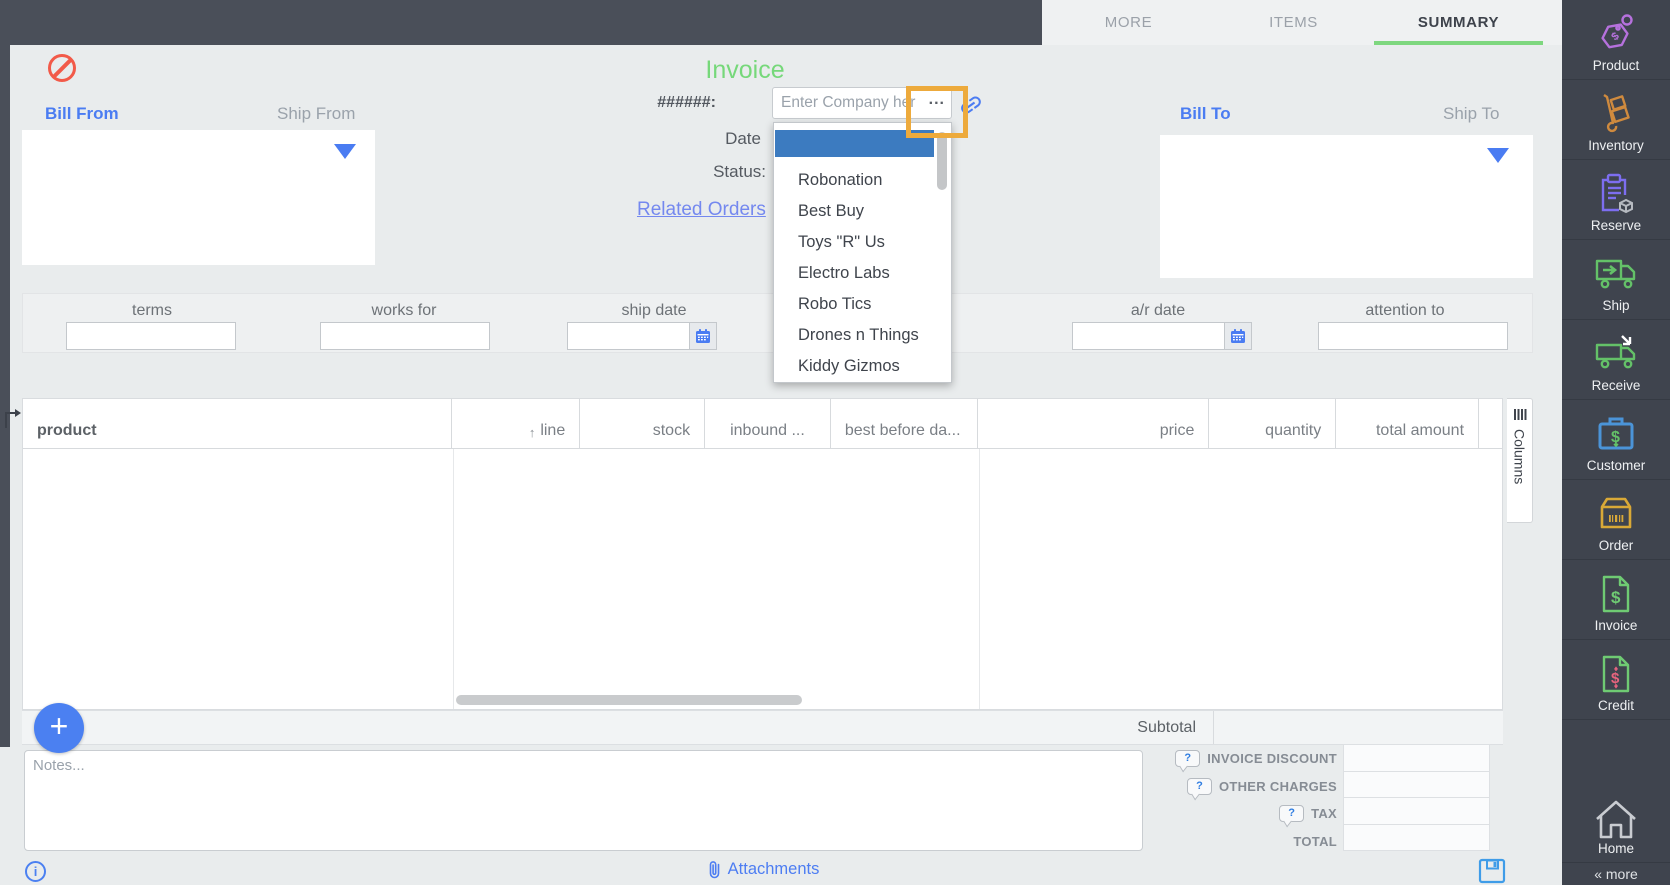 This screenshot has width=1670, height=885. What do you see at coordinates (405, 336) in the screenshot?
I see `works-for-input` at bounding box center [405, 336].